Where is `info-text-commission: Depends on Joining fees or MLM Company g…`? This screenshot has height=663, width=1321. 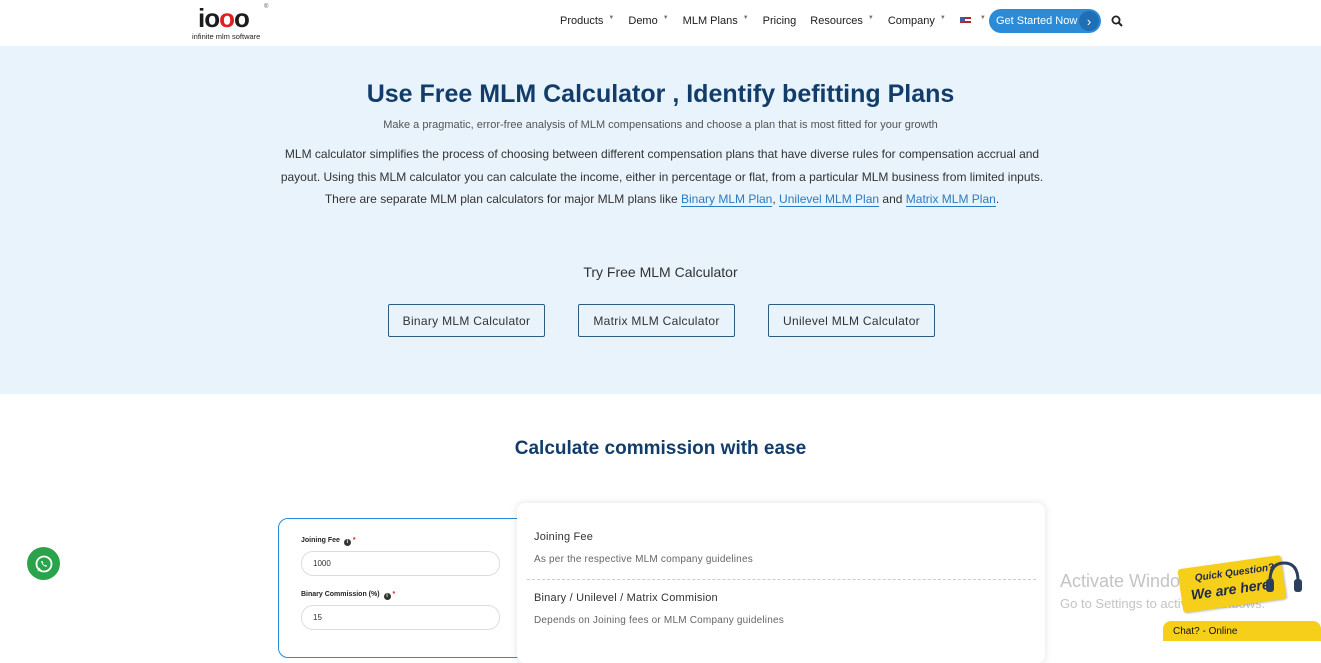
info-text-commission: Depends on Joining fees or MLM Company g… is located at coordinates (659, 620).